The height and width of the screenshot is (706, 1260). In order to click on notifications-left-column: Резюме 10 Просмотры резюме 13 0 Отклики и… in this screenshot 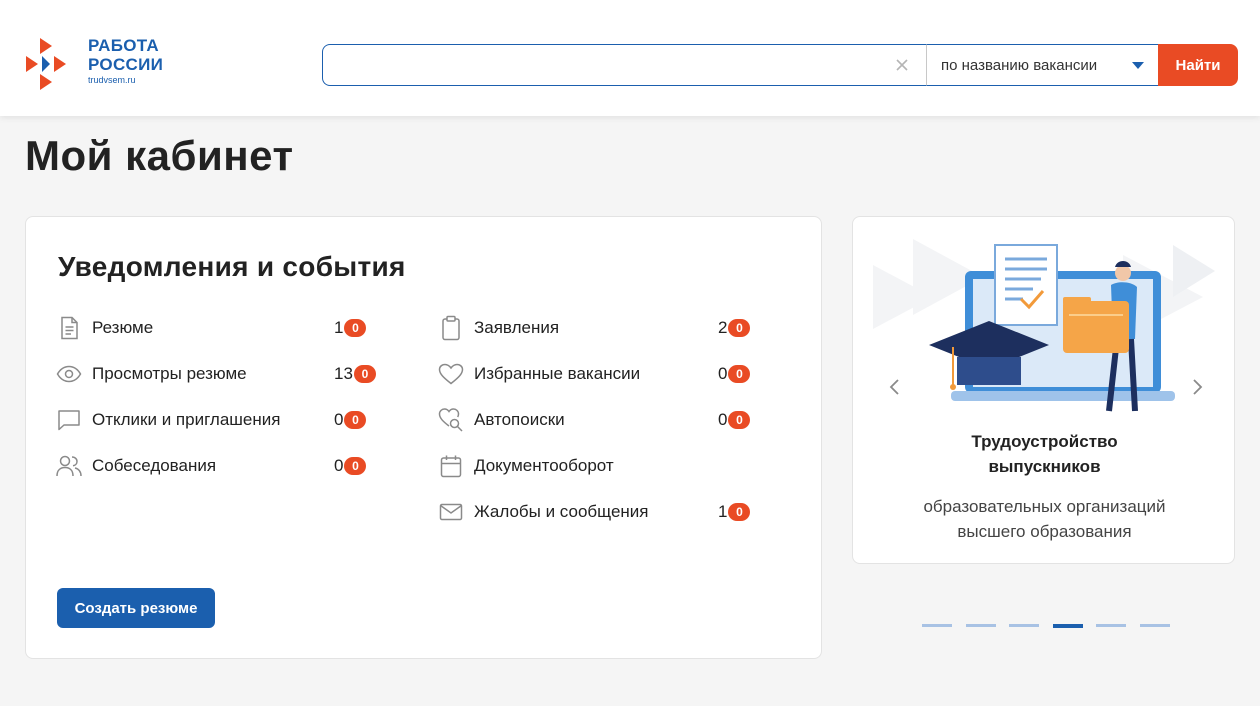, I will do `click(221, 397)`.